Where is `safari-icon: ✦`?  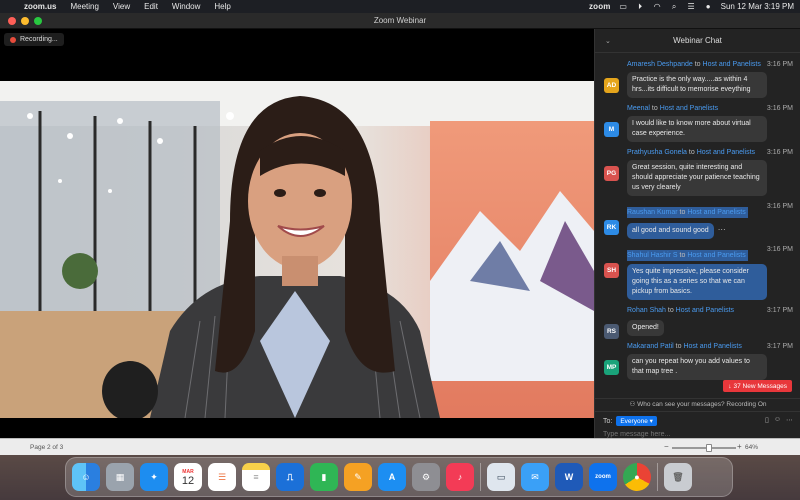 safari-icon: ✦ is located at coordinates (154, 477).